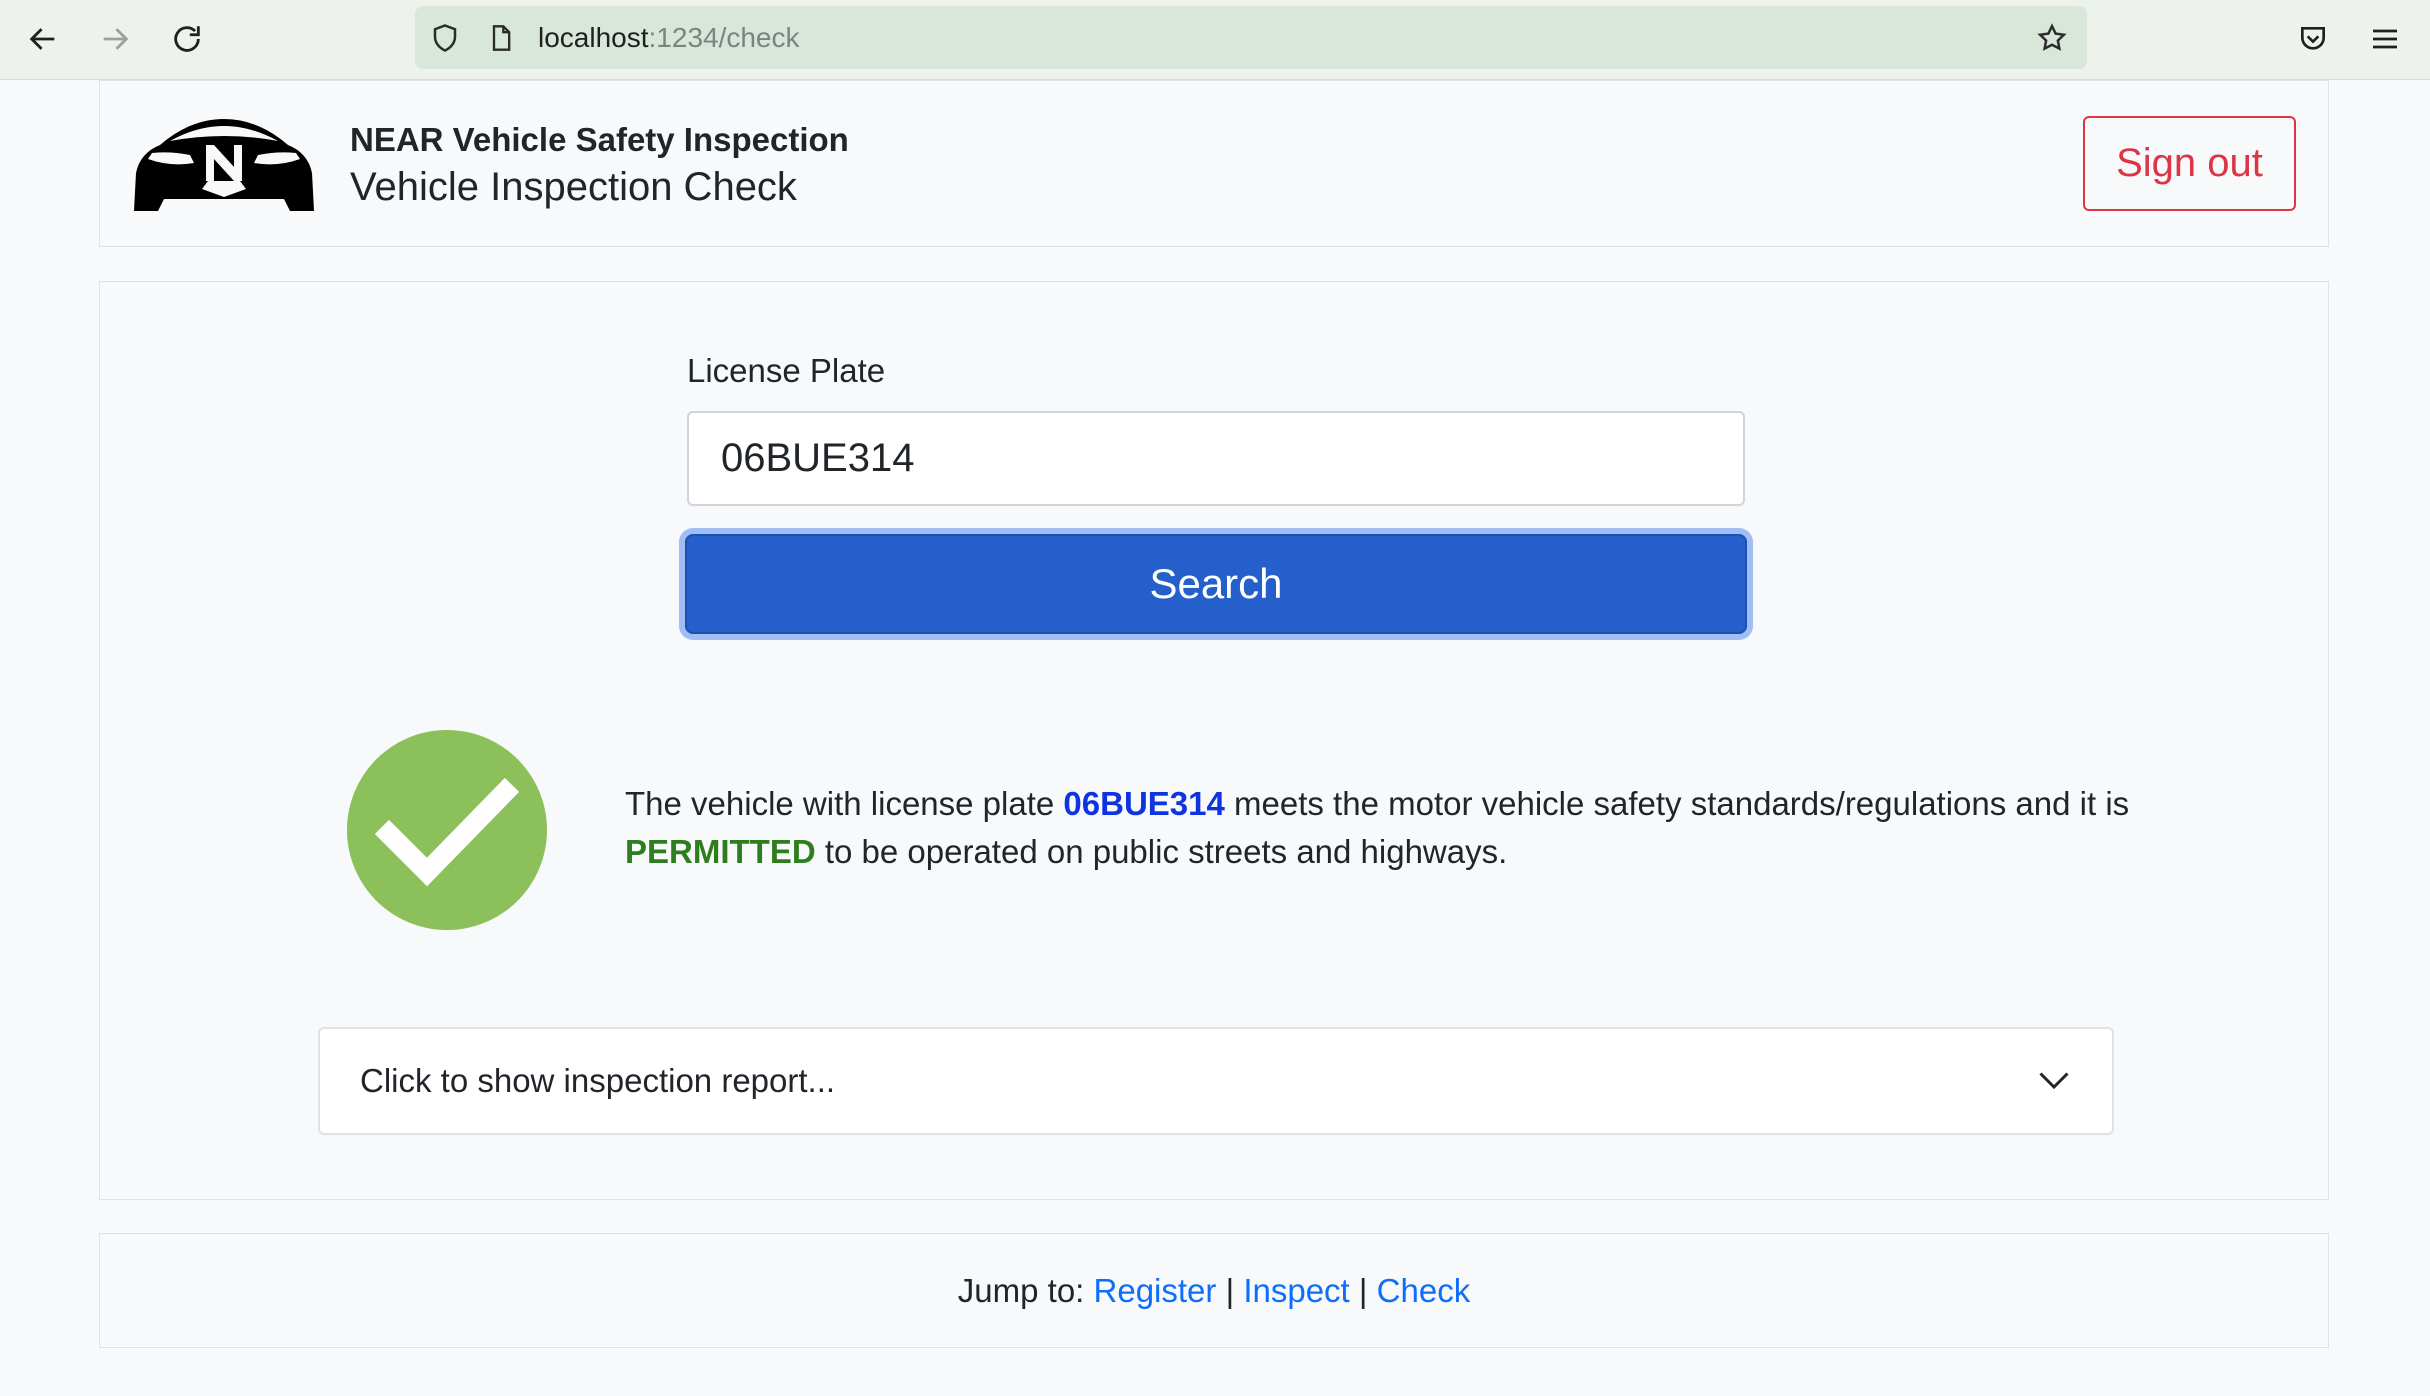 This screenshot has width=2430, height=1396. I want to click on forward-arrow-icon, so click(115, 39).